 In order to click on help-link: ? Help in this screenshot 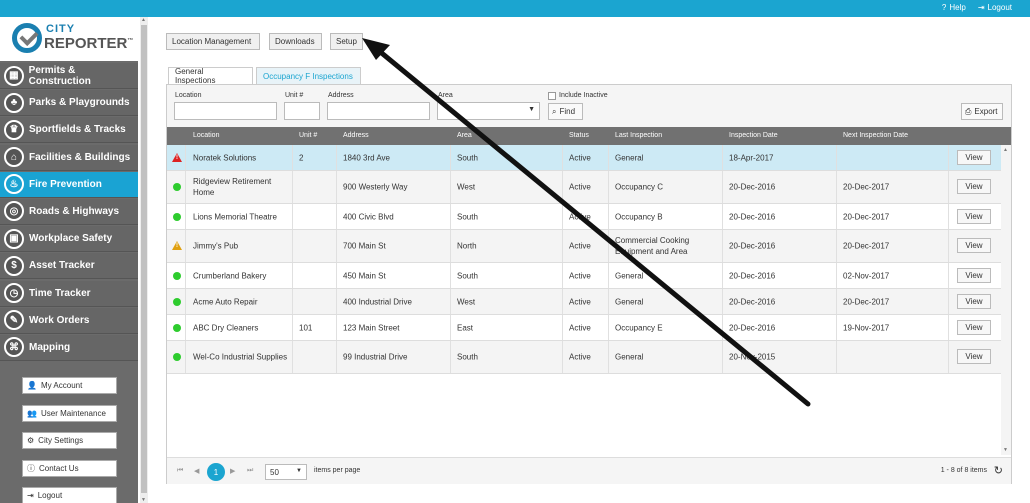, I will do `click(954, 7)`.